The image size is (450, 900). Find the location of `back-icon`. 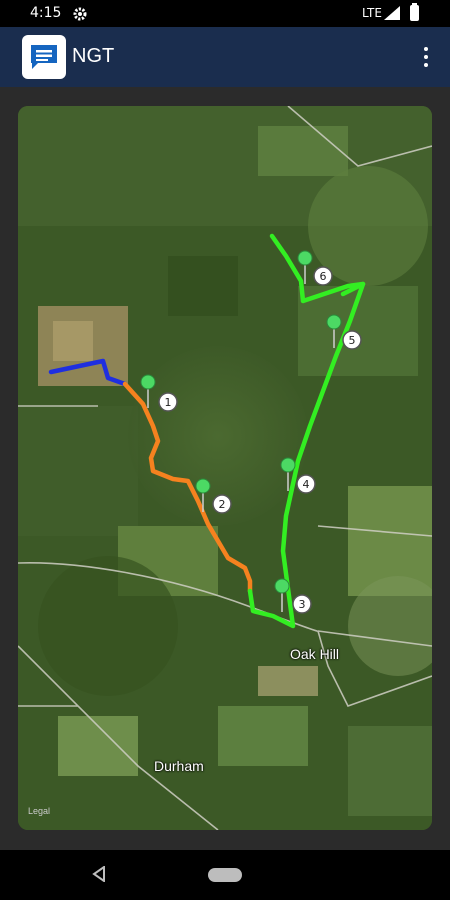

back-icon is located at coordinates (99, 874).